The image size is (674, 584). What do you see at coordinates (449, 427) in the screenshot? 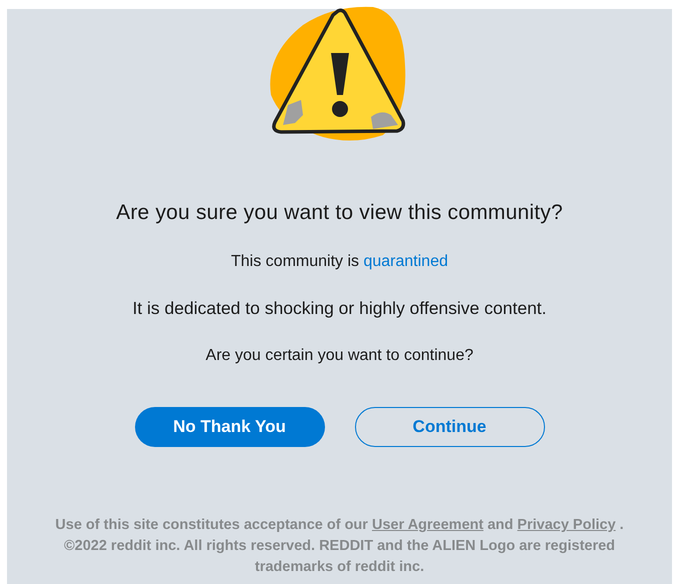
I see `continue-button: Continue` at bounding box center [449, 427].